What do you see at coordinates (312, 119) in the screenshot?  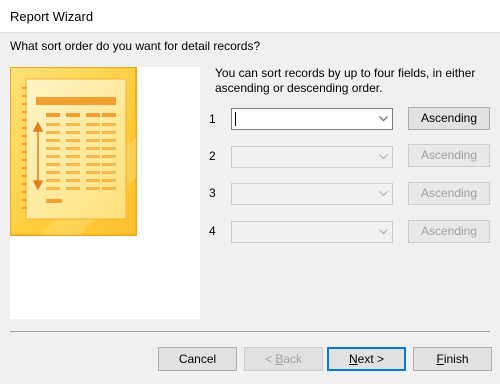 I see `sort-field-1-combo` at bounding box center [312, 119].